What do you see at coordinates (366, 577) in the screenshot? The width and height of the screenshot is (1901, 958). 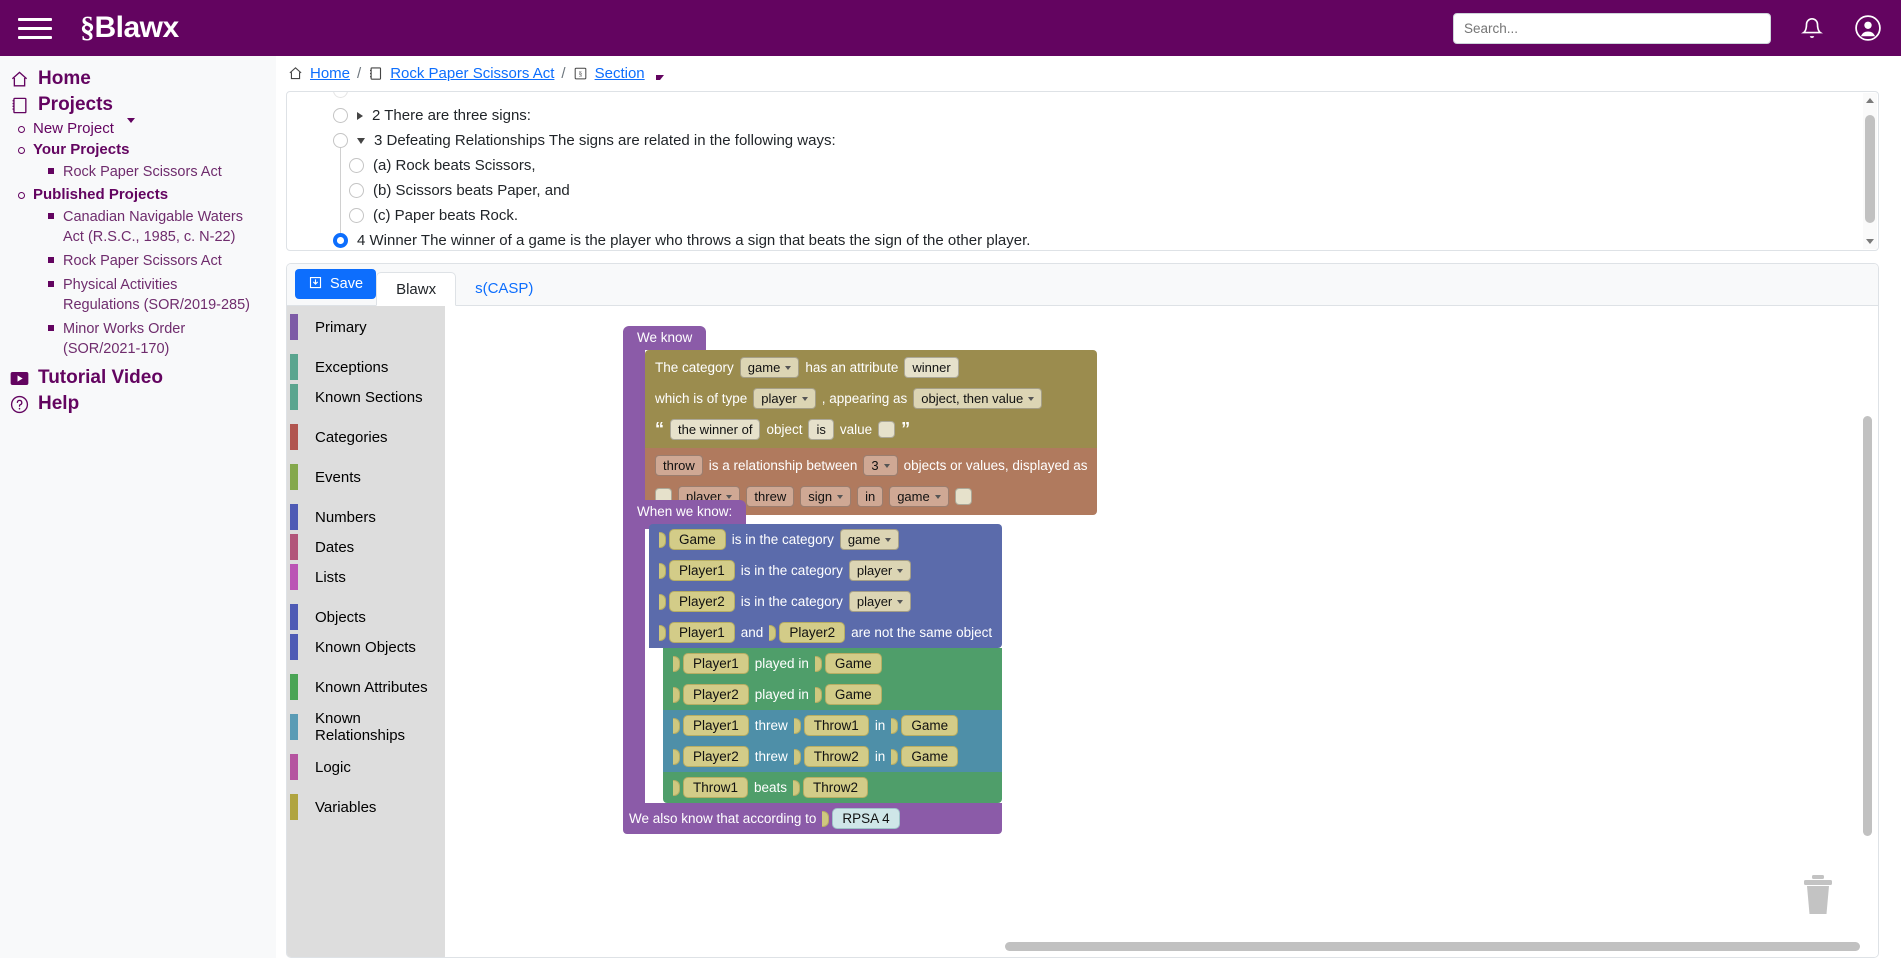 I see `palette-item-lists: Lists` at bounding box center [366, 577].